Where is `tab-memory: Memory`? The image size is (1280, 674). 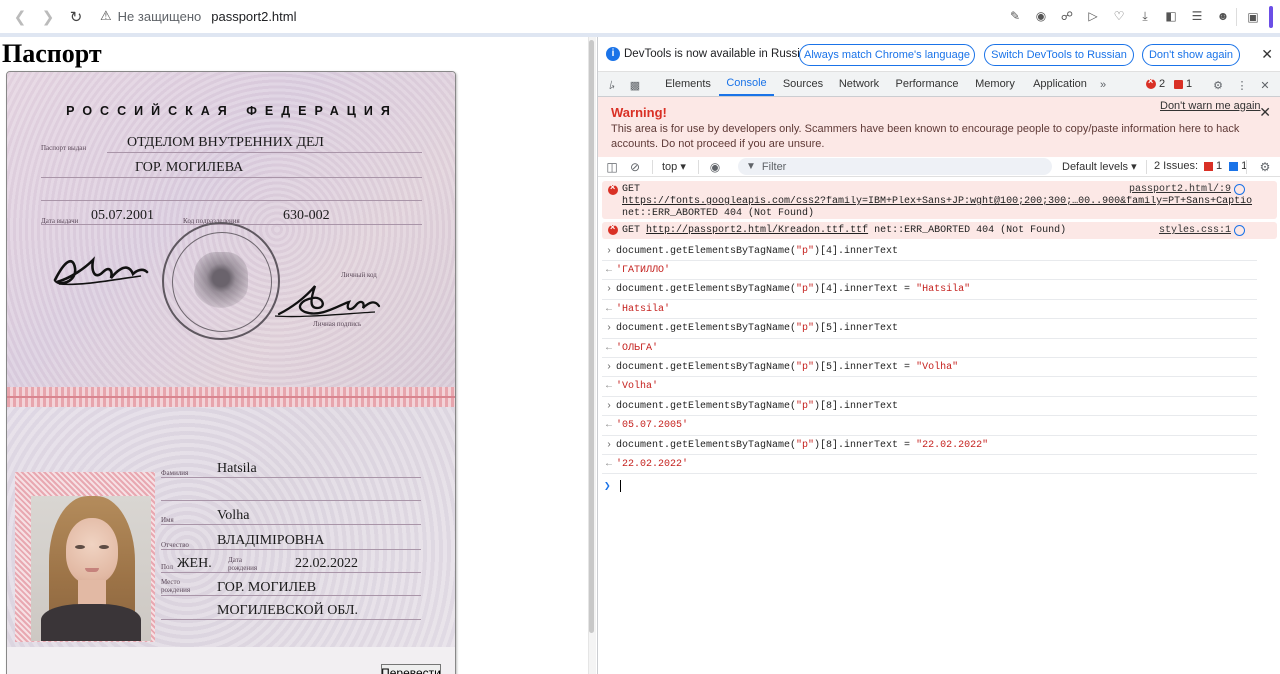 tab-memory: Memory is located at coordinates (995, 84).